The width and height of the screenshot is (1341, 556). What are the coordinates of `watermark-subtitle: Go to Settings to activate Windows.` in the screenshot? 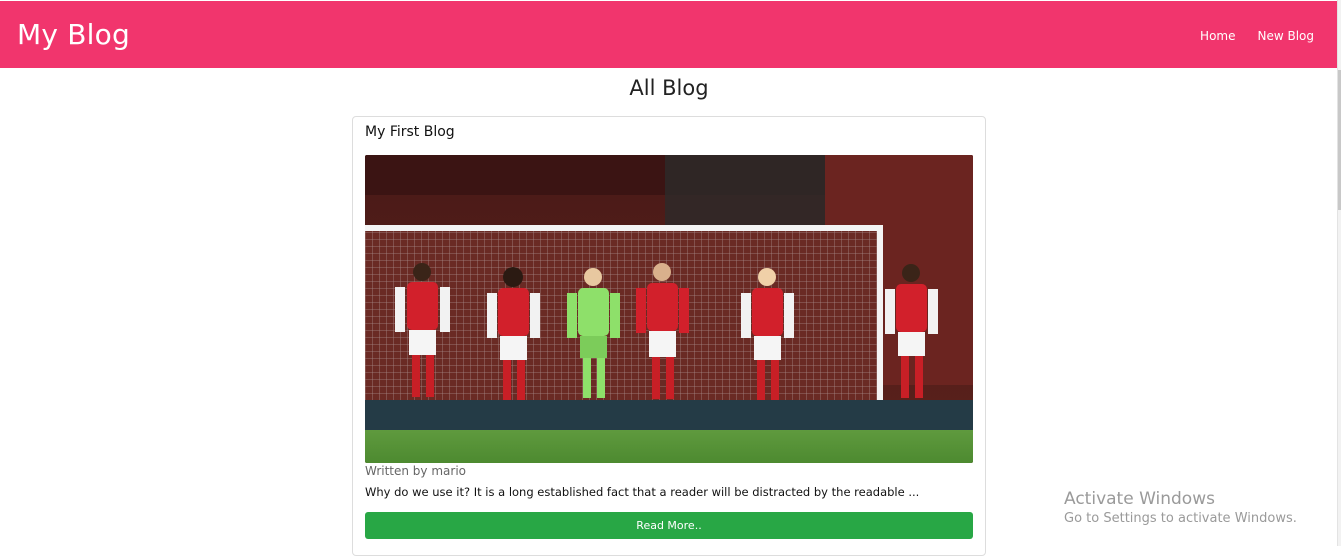 It's located at (1180, 518).